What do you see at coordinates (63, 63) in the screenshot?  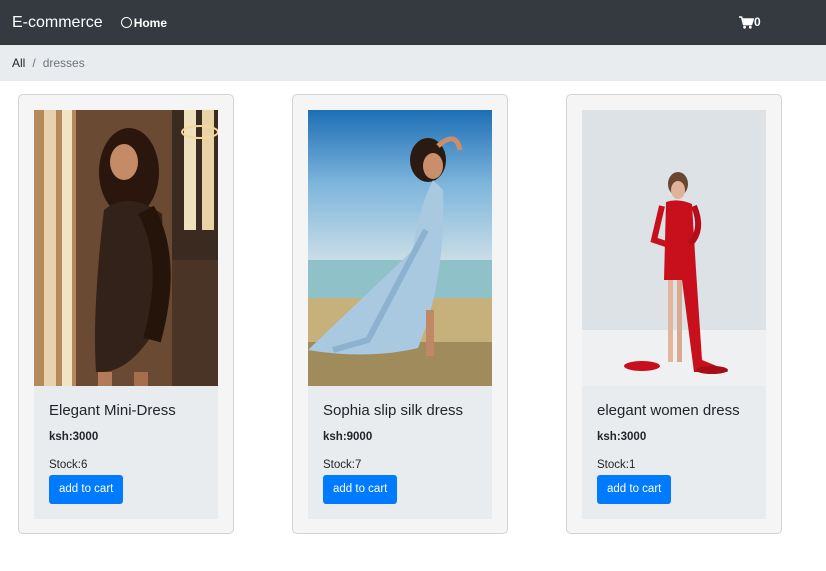 I see `breadcrumb-current: dresses` at bounding box center [63, 63].